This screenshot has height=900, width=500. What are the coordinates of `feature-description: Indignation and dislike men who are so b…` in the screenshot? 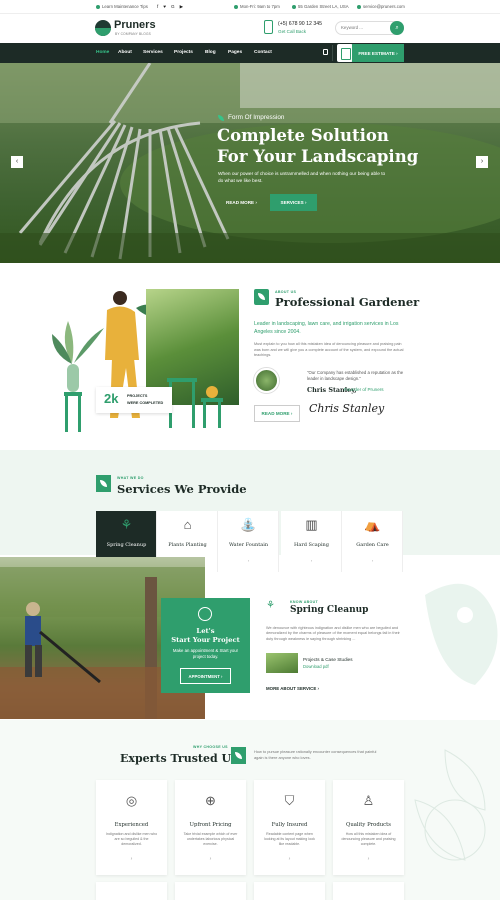 It's located at (131, 839).